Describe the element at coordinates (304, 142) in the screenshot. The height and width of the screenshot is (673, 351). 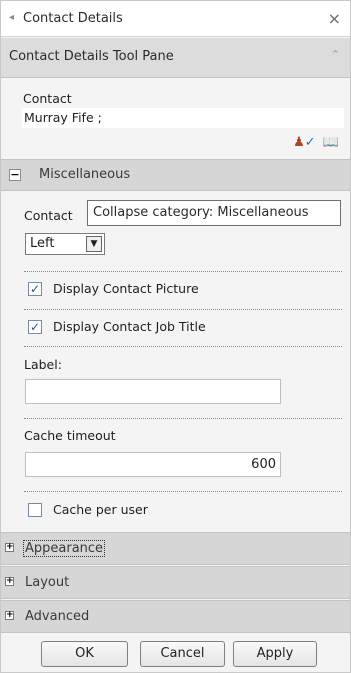
I see `check-names-icon: ♟✓` at that location.